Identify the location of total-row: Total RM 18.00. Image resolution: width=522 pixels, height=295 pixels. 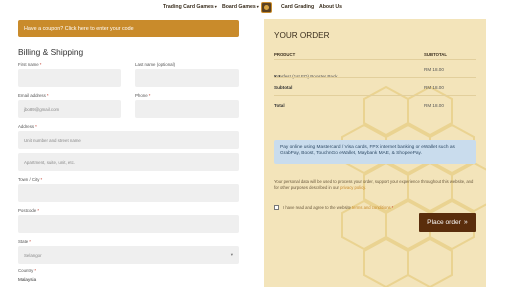
(375, 104).